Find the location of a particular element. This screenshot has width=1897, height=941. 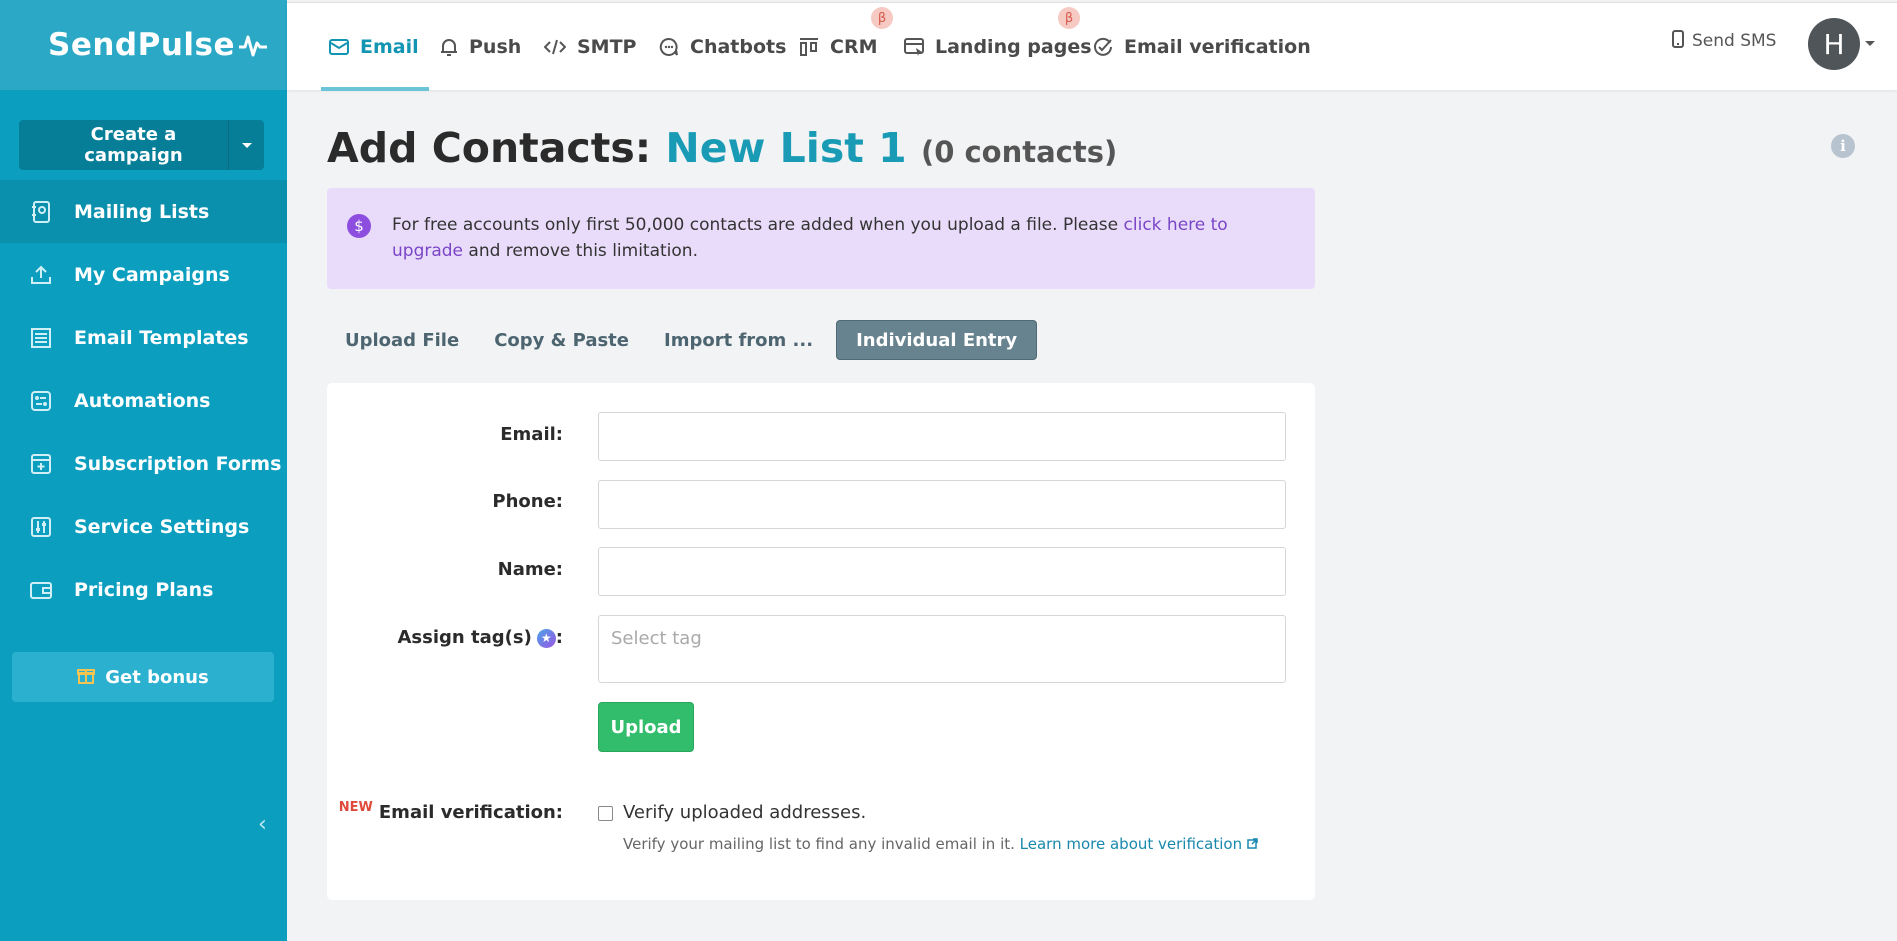

address-book-icon is located at coordinates (41, 211).